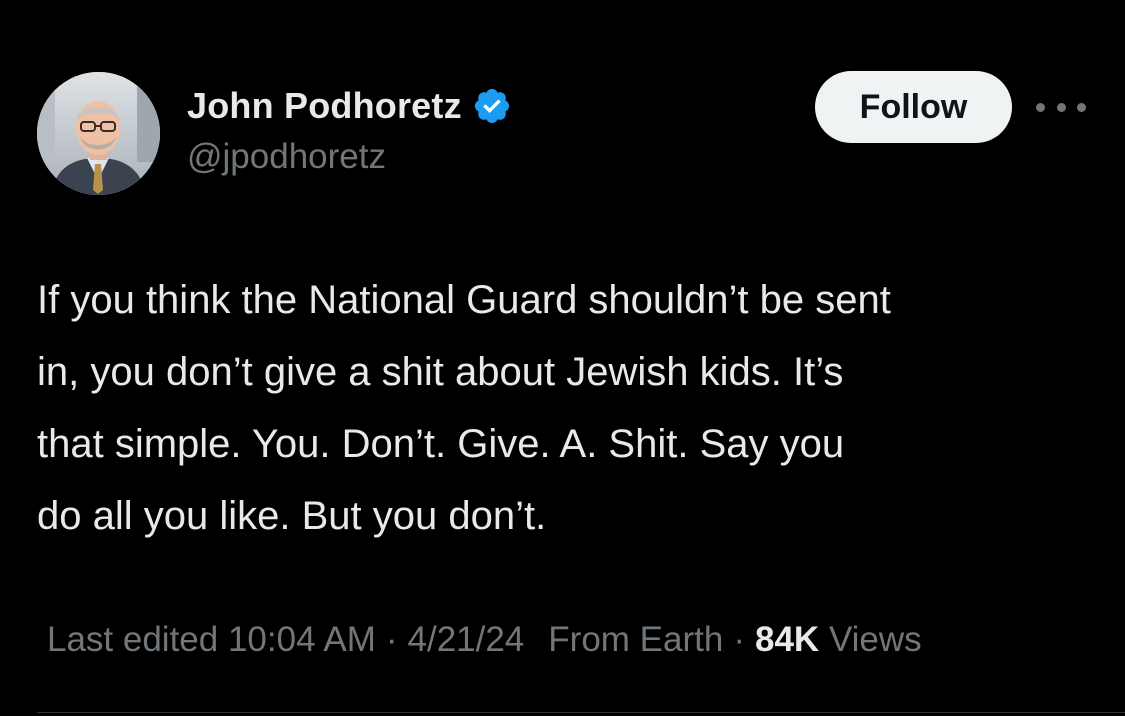  I want to click on edited-timestamp: Last edited 10:04 AM, so click(211, 639).